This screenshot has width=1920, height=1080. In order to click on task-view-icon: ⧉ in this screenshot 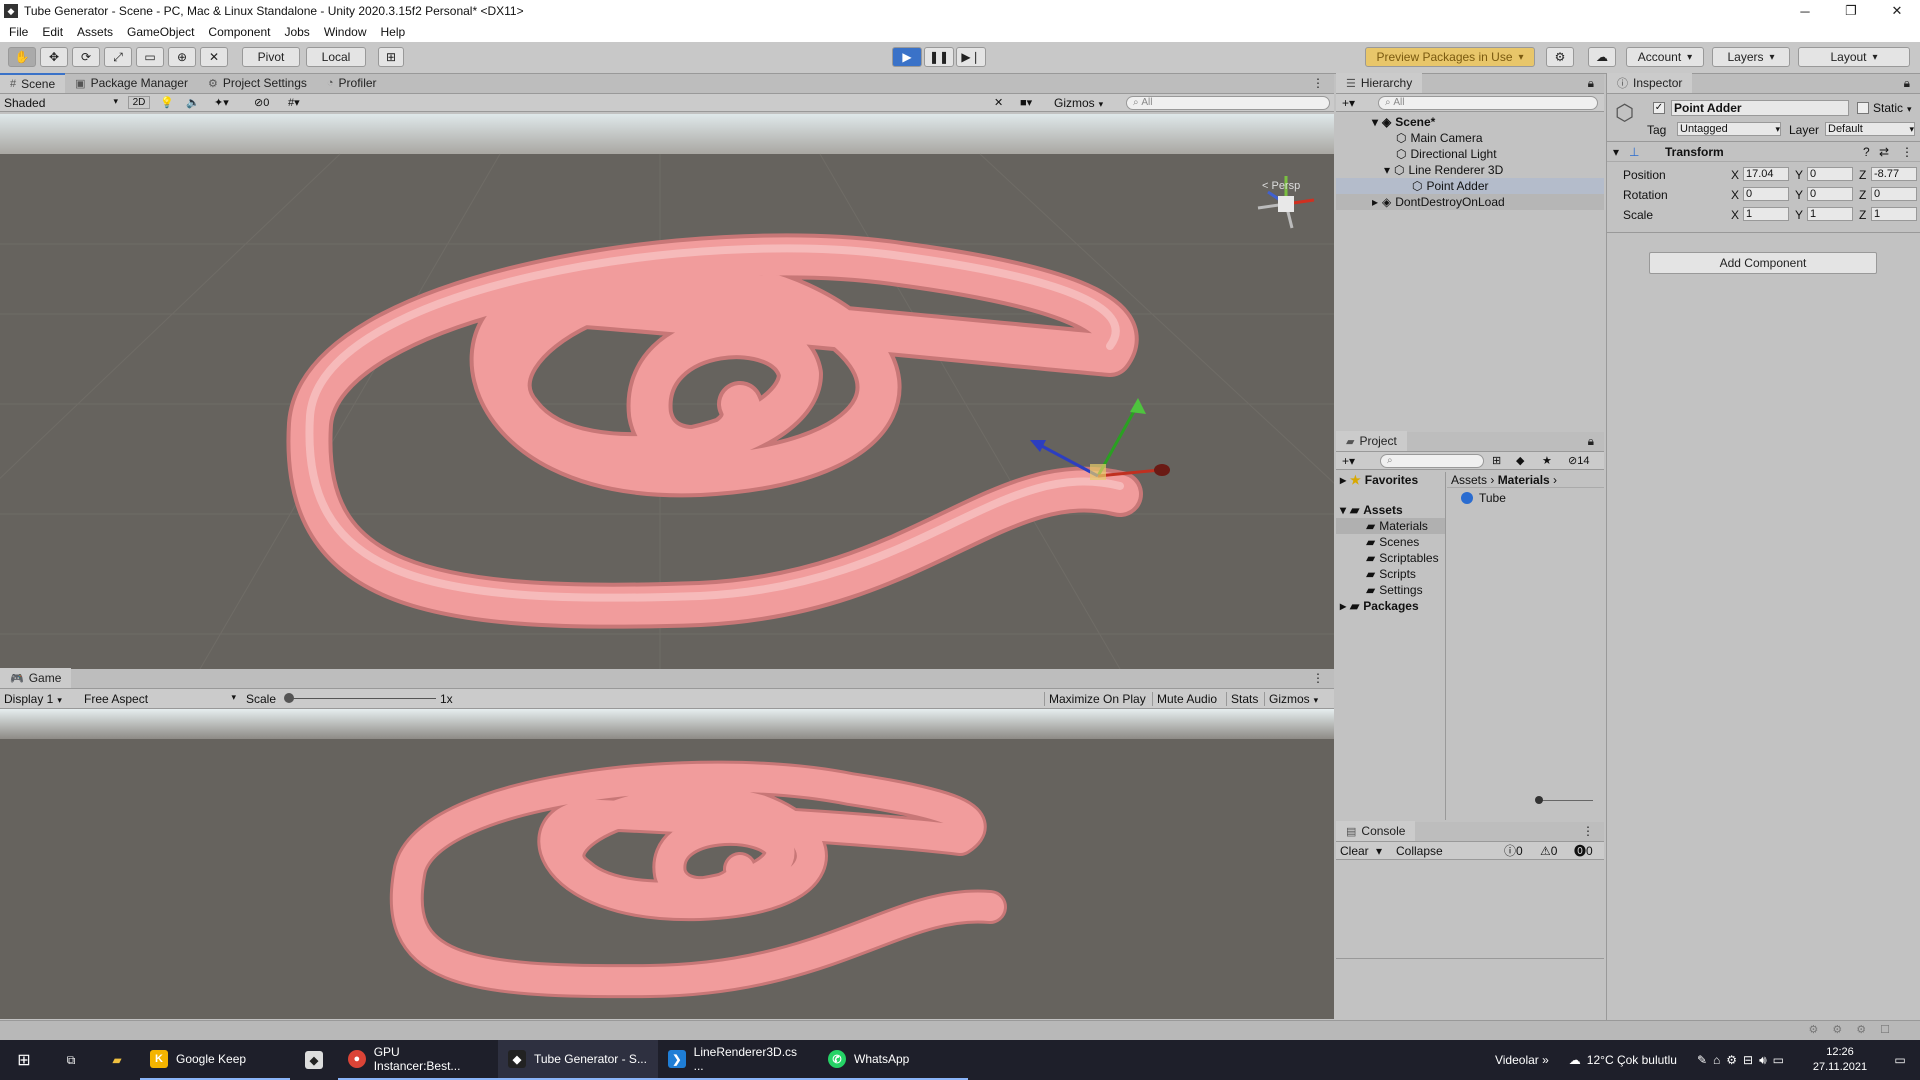, I will do `click(71, 1060)`.